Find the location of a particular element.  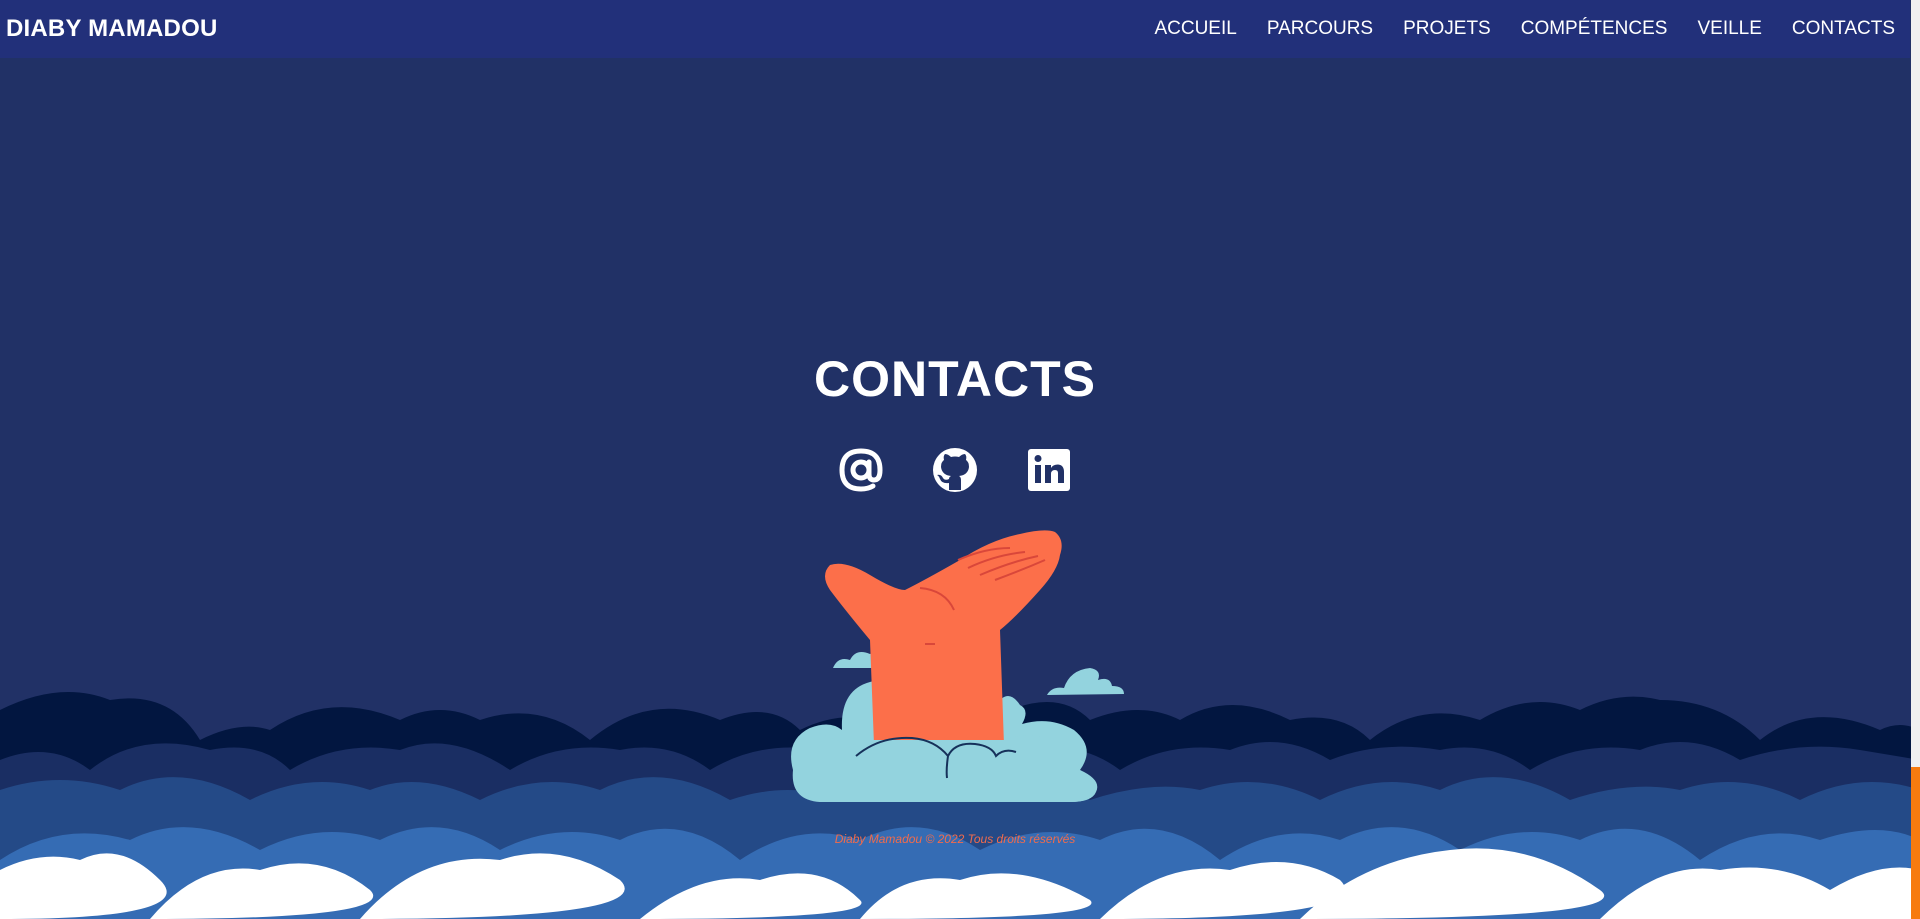

section-title: CONTACTS is located at coordinates (955, 379).